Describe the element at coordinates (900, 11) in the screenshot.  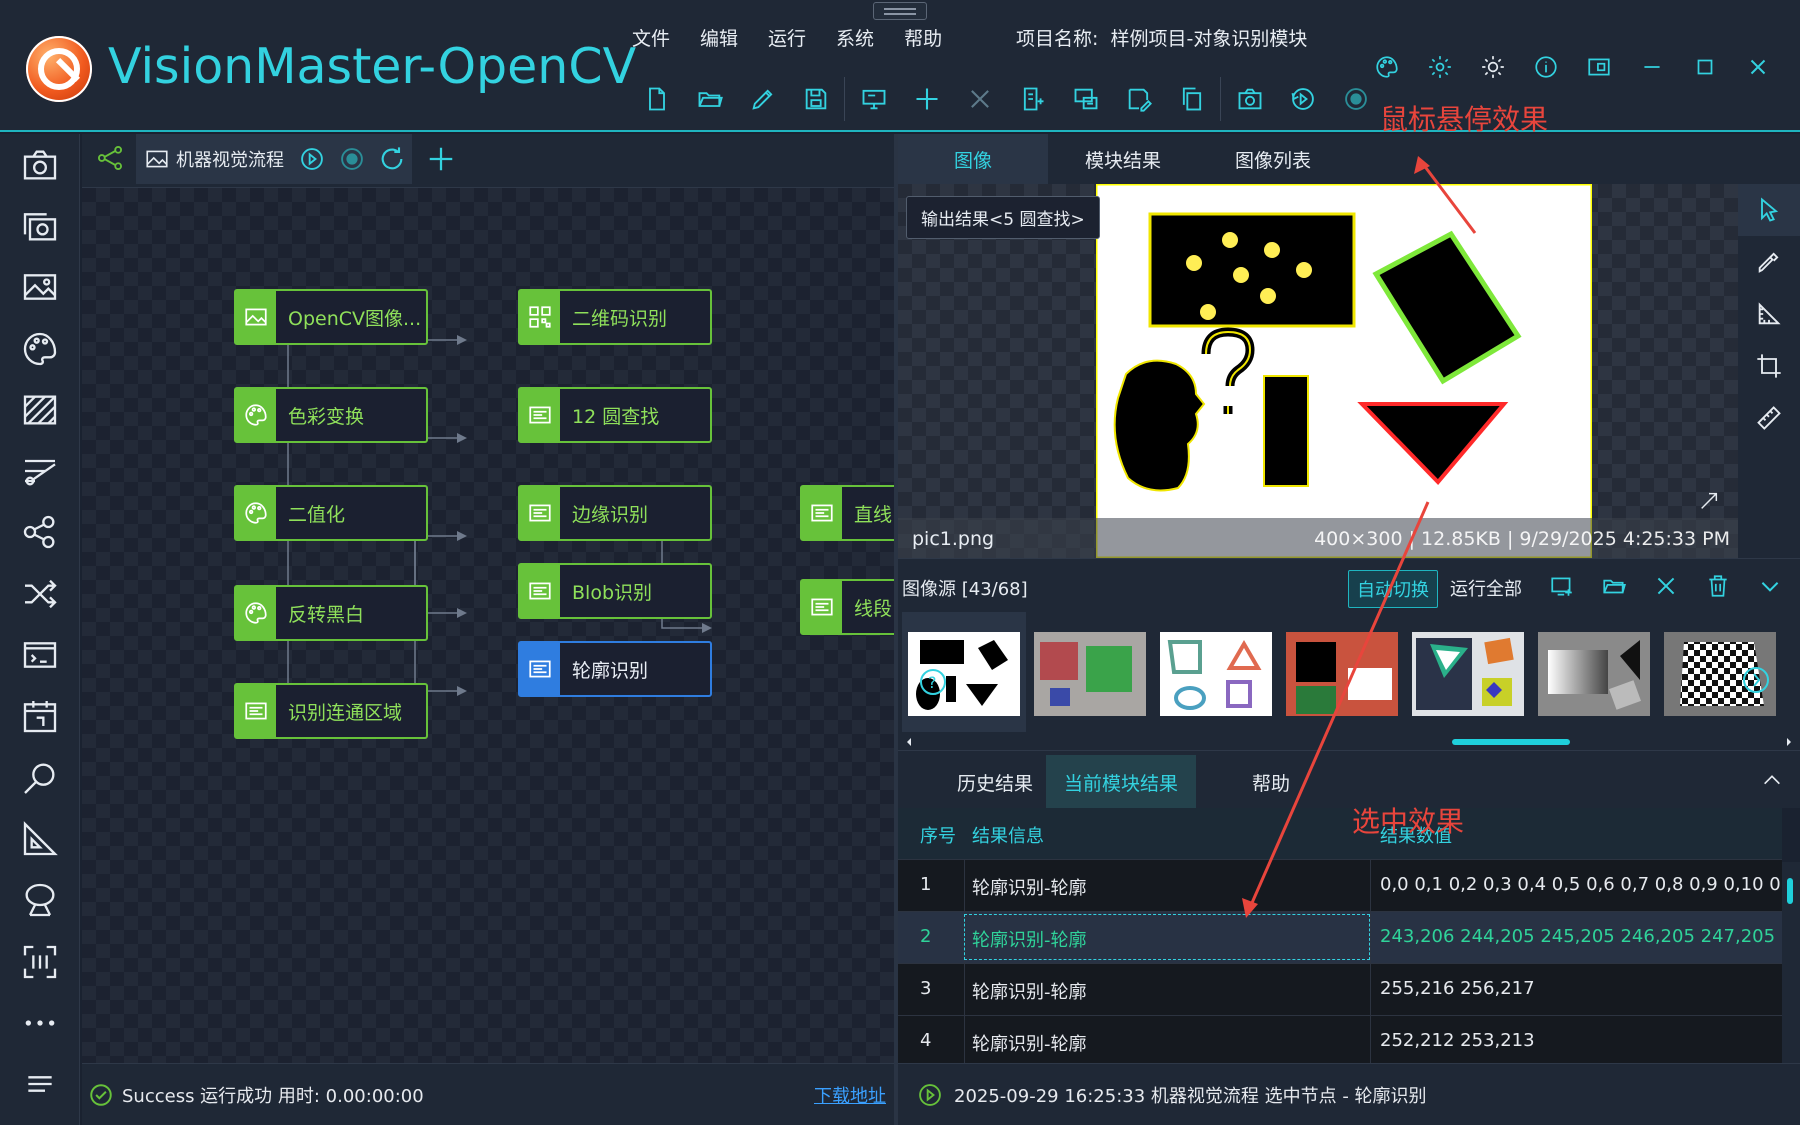
I see `drag-grip` at that location.